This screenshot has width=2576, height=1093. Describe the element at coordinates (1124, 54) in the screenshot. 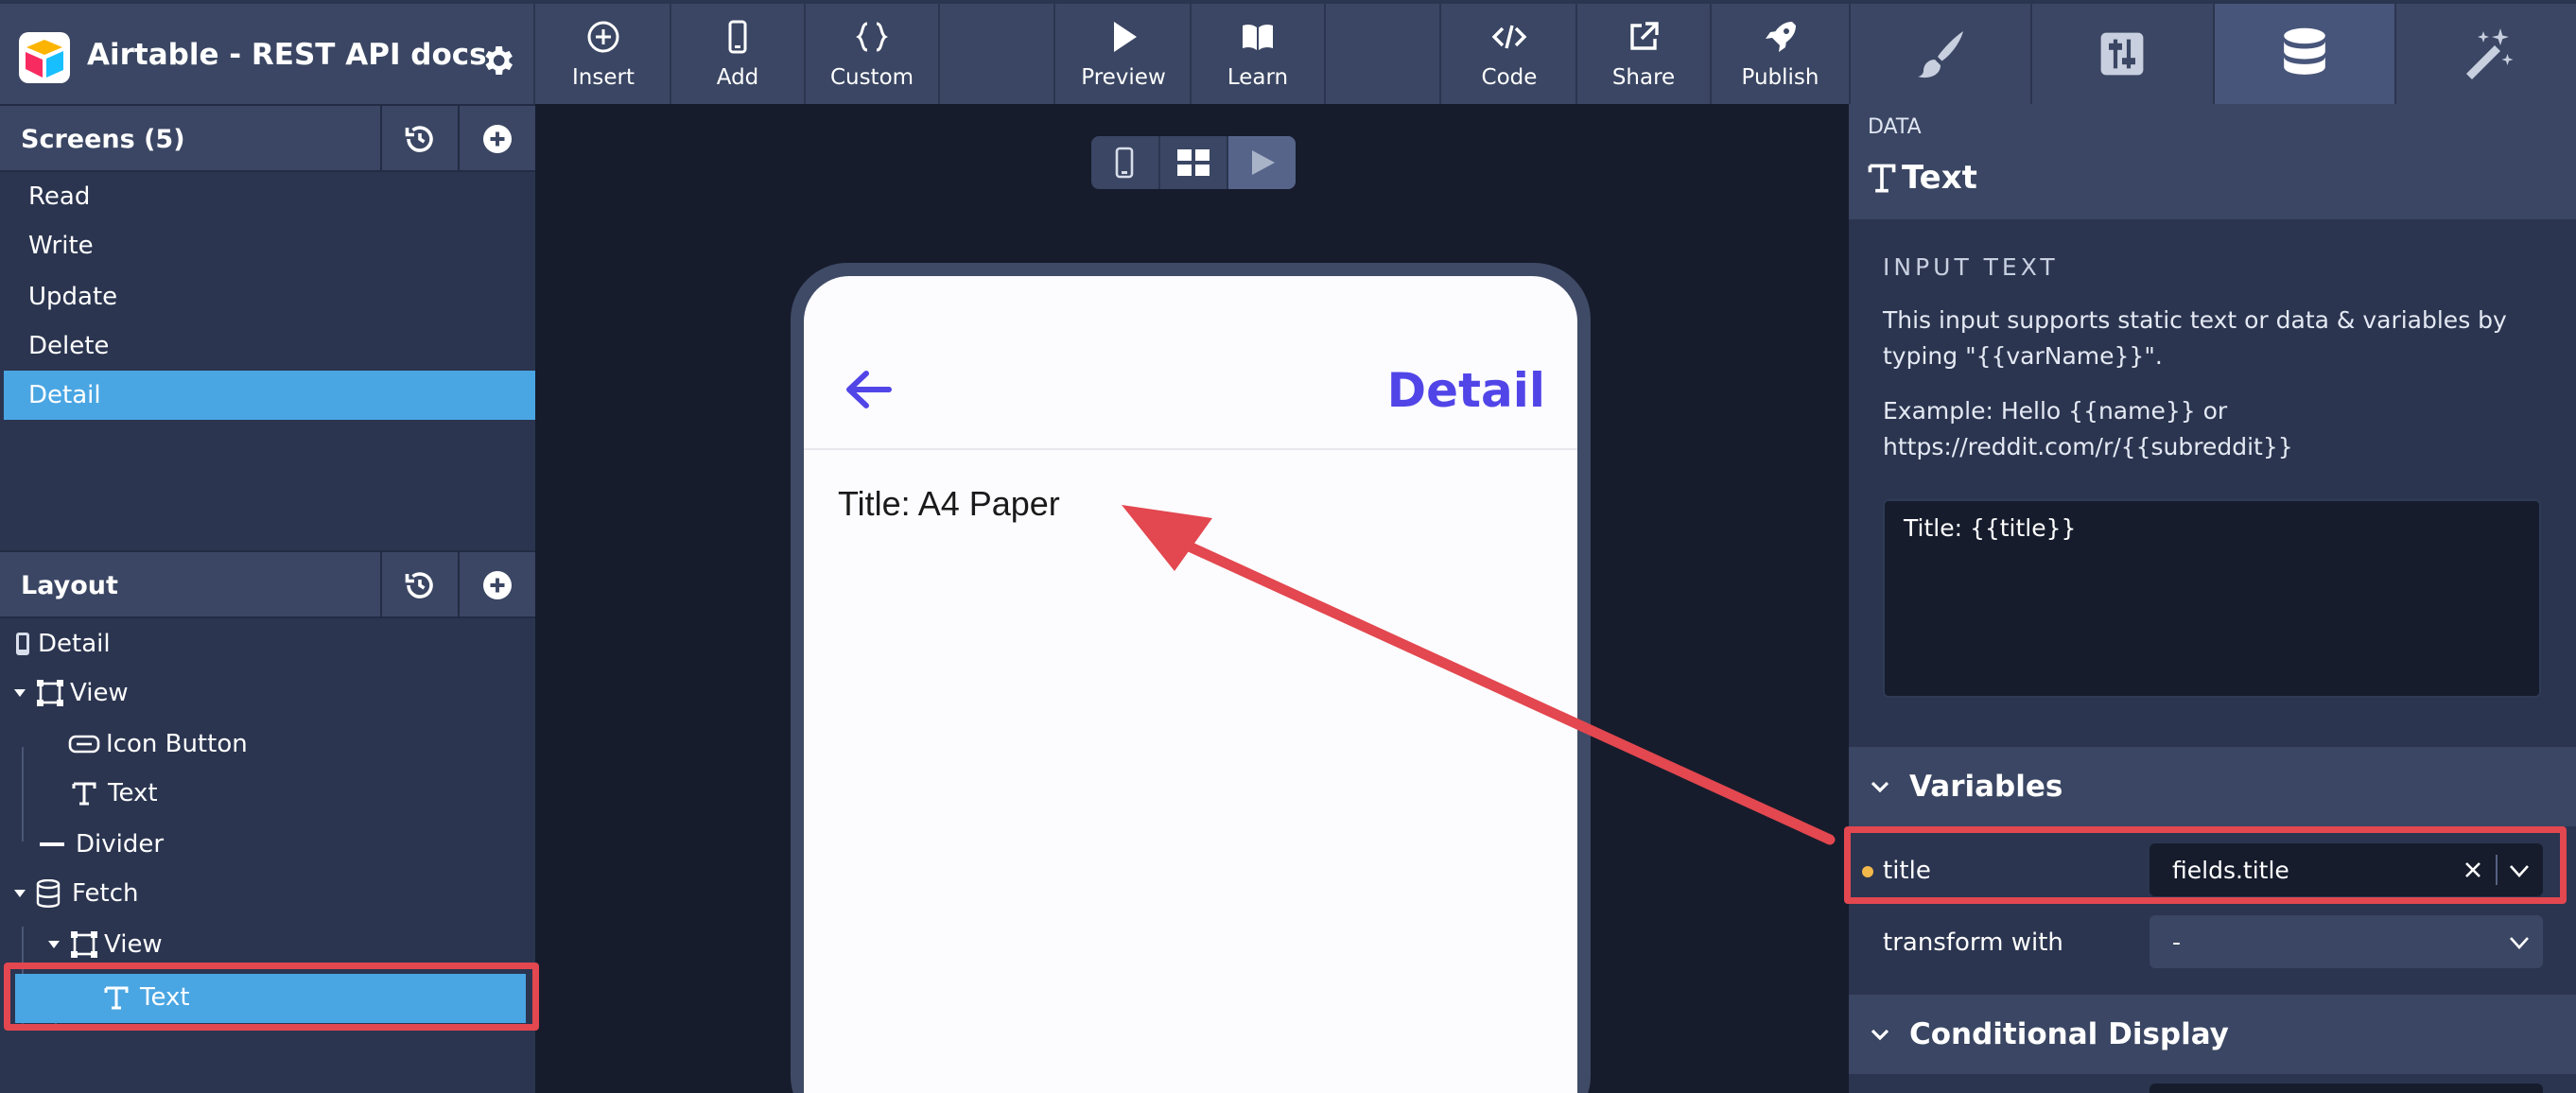

I see `preview-button: Preview` at that location.